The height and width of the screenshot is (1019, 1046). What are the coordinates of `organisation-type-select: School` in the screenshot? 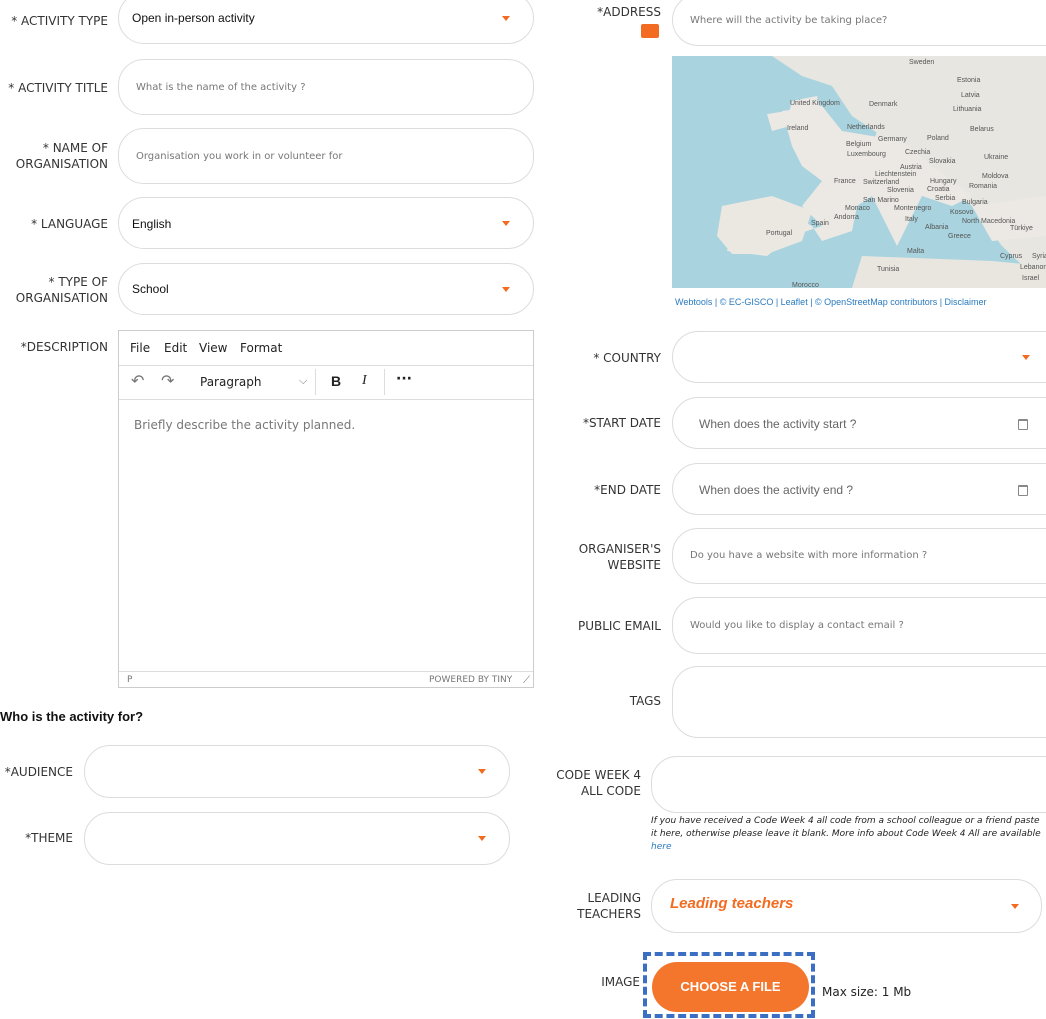 It's located at (326, 289).